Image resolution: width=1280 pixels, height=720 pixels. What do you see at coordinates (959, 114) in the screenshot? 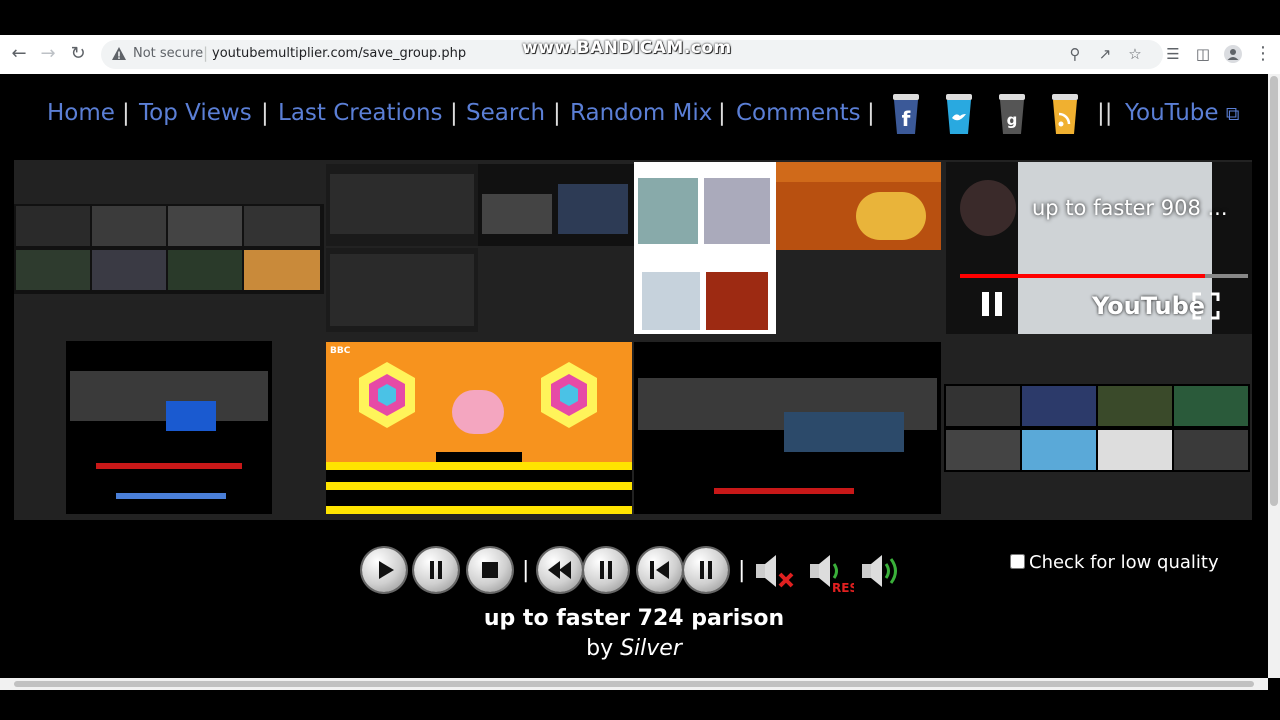
I see `twitter-icon` at bounding box center [959, 114].